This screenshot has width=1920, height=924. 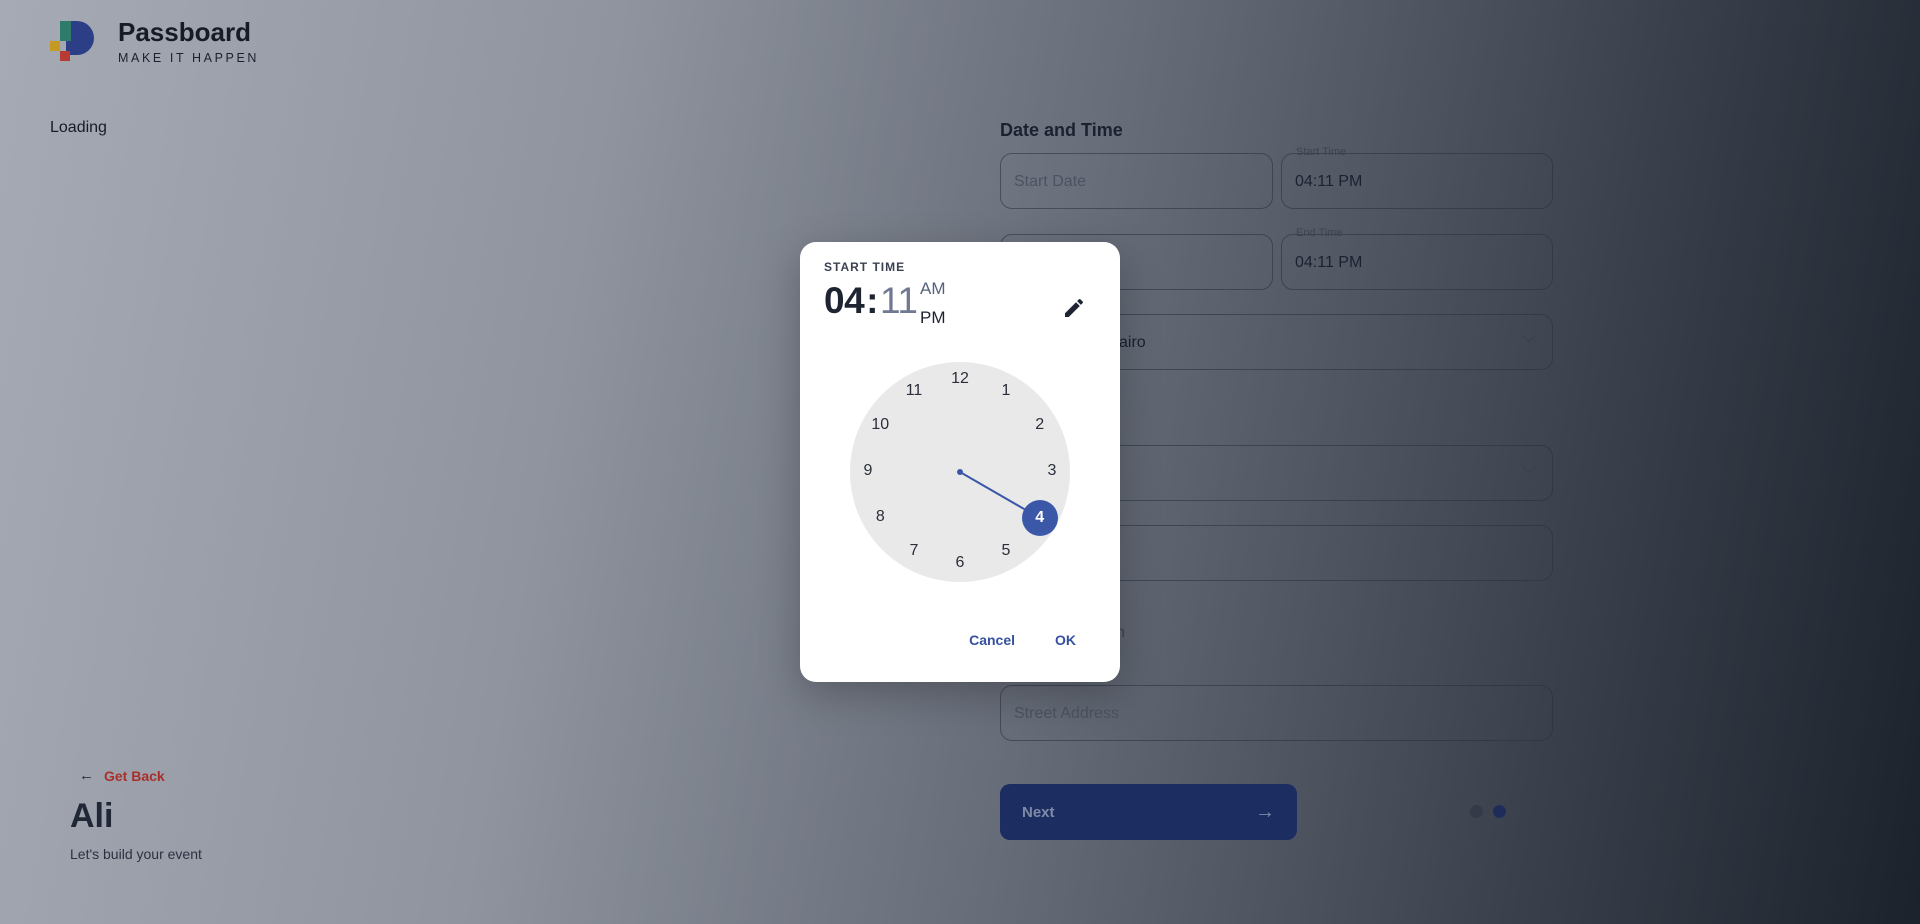 I want to click on dialog-actions: Cancel OK, so click(x=1022, y=640).